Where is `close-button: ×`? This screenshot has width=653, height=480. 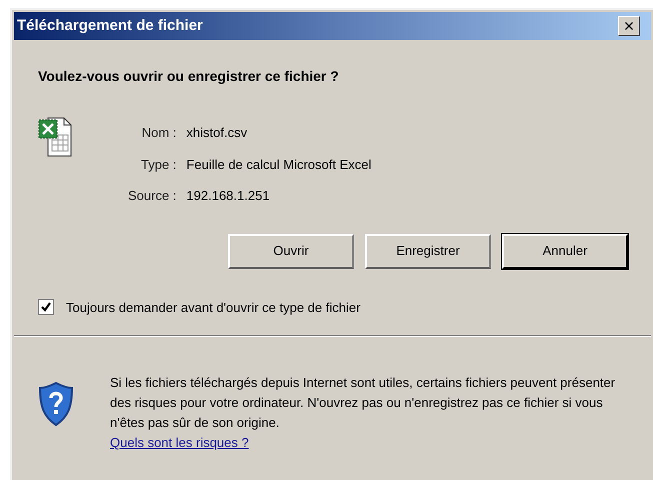 close-button: × is located at coordinates (629, 26).